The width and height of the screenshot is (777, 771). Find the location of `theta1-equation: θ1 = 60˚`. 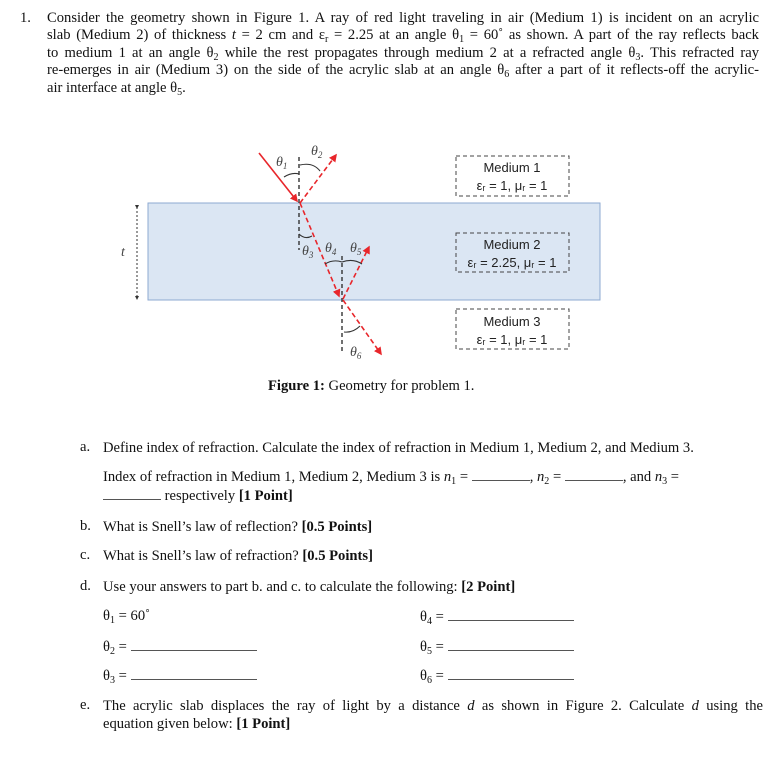

theta1-equation: θ1 = 60˚ is located at coordinates (126, 617).